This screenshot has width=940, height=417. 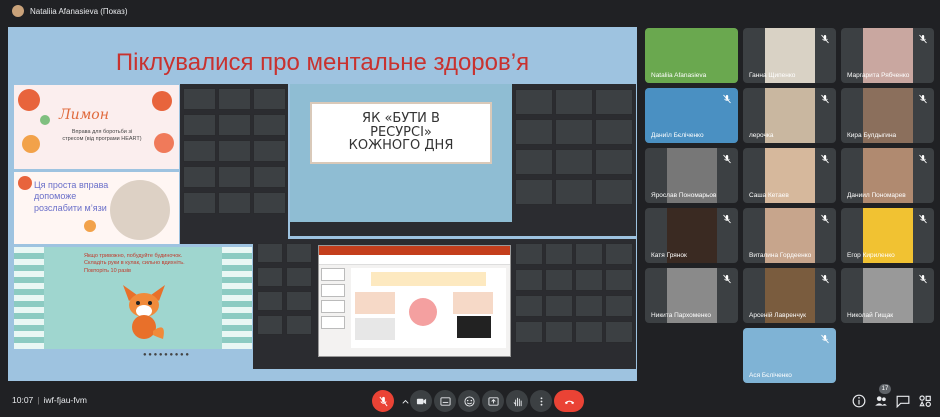 I want to click on activities-button, so click(x=925, y=401).